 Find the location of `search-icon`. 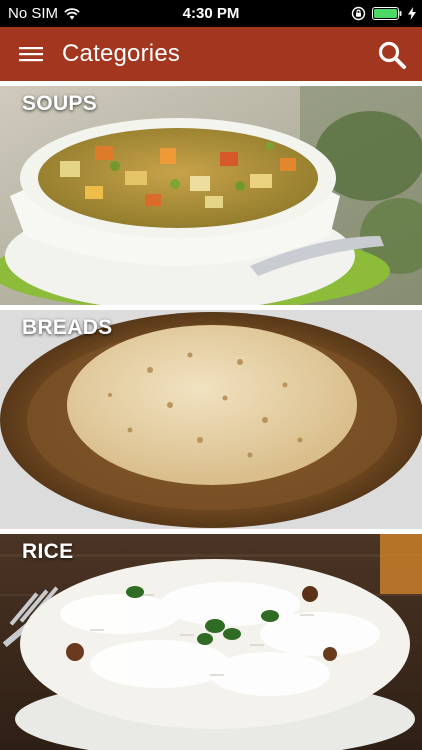

search-icon is located at coordinates (392, 55).